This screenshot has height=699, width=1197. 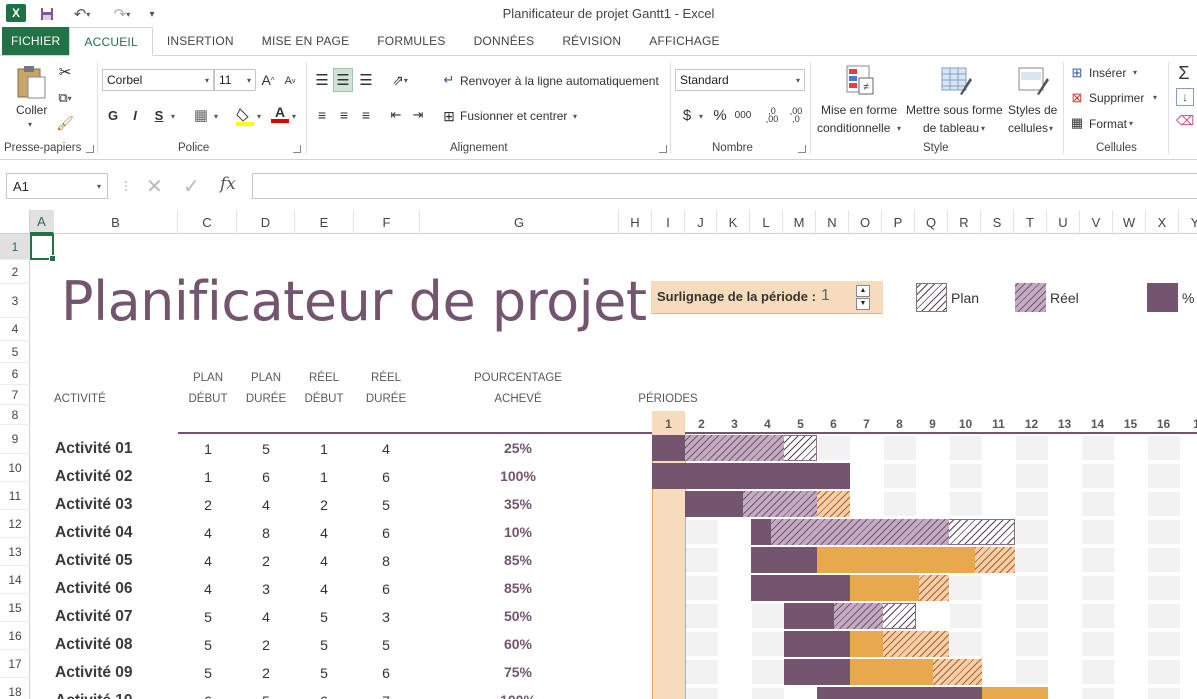 What do you see at coordinates (228, 184) in the screenshot?
I see `insert-function-icon: fx` at bounding box center [228, 184].